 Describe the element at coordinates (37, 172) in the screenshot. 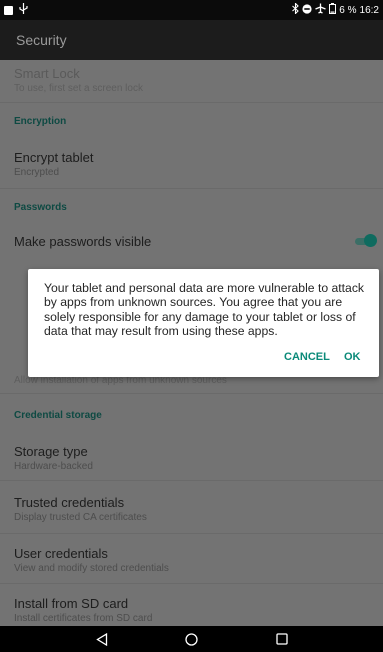

I see `encrypt-tablet-subtitle: Encrypted` at that location.